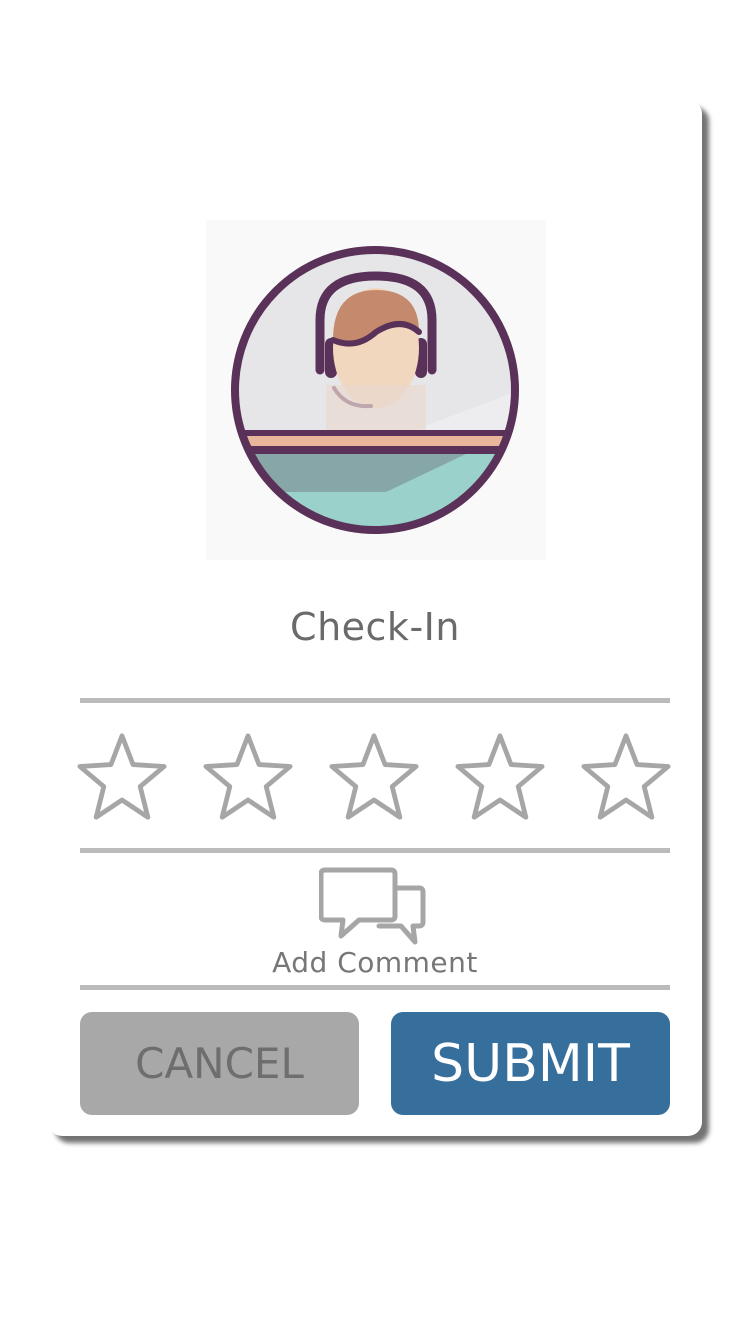  I want to click on cancel-button: CANCEL, so click(219, 1063).